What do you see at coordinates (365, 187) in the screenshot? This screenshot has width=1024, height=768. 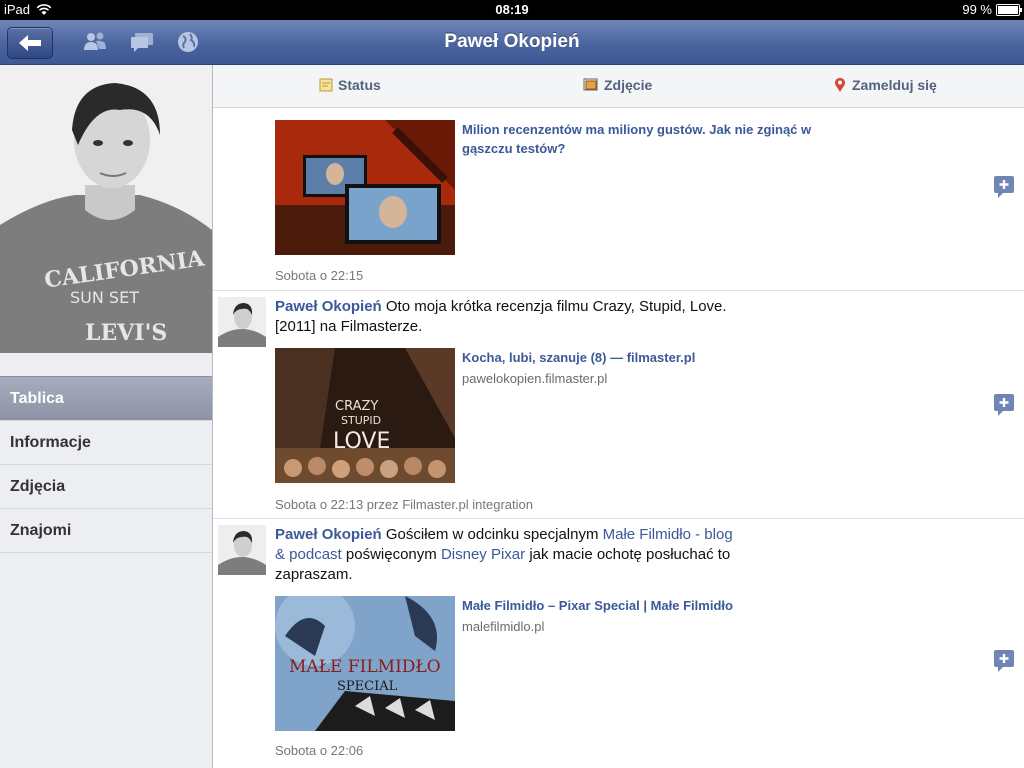 I see `link-thumbnail` at bounding box center [365, 187].